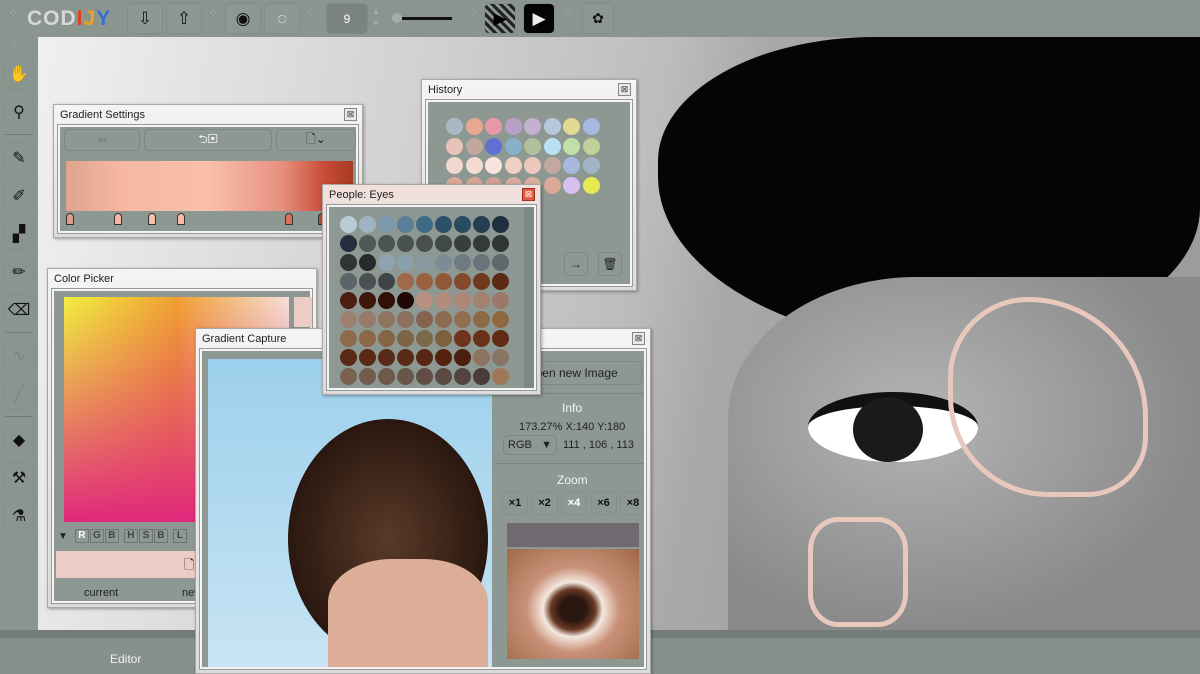 The width and height of the screenshot is (1200, 674). I want to click on export-button: ⇧, so click(184, 18).